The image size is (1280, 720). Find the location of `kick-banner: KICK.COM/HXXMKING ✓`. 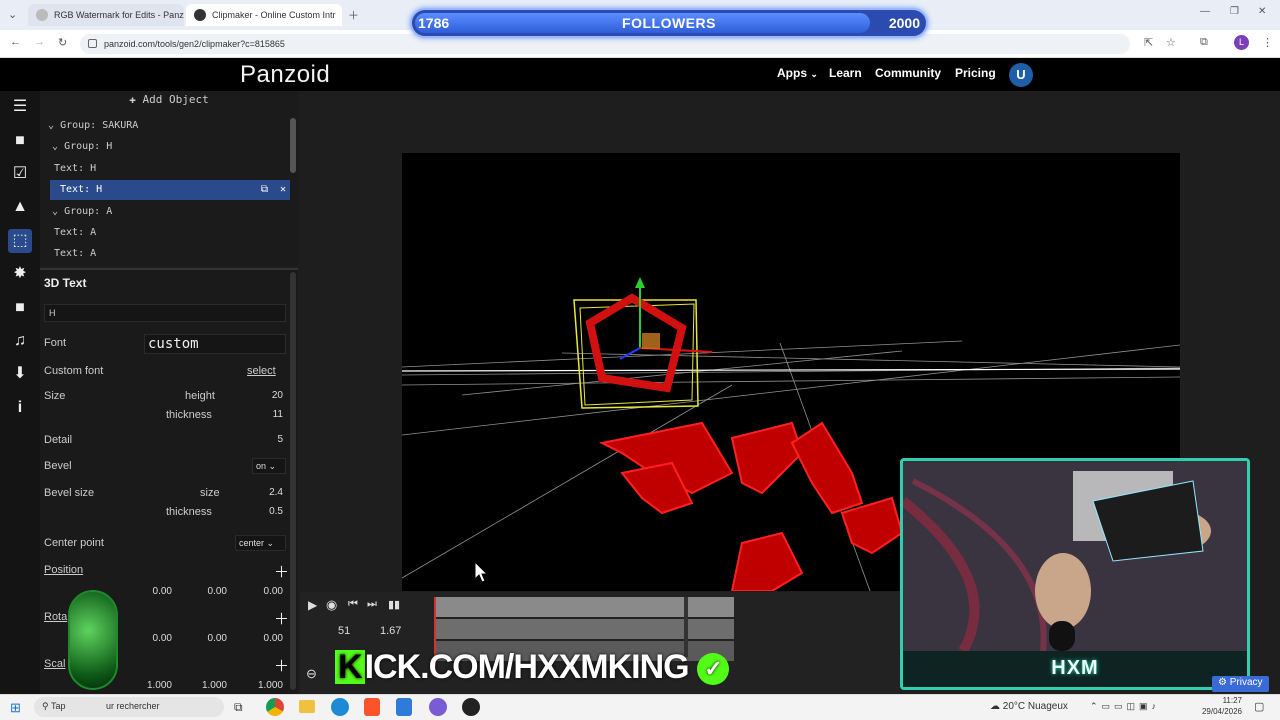

kick-banner: KICK.COM/HXXMKING ✓ is located at coordinates (532, 667).